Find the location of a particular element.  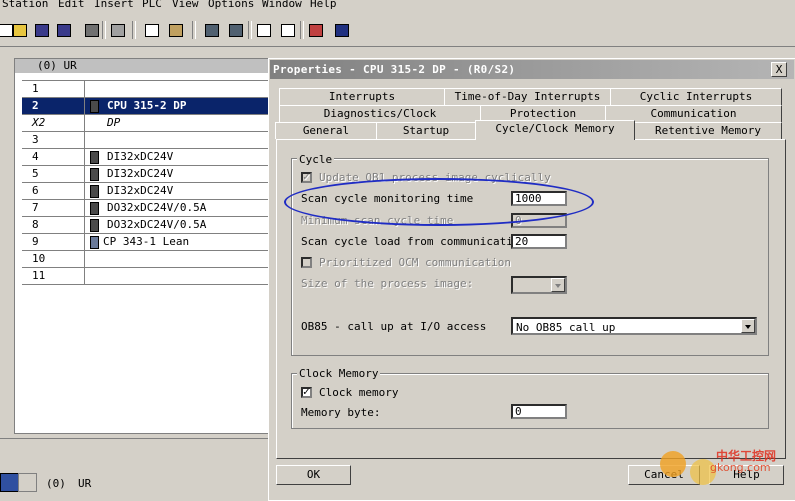

scan-load-label: Scan cycle load from communication is located at coordinates (414, 241).